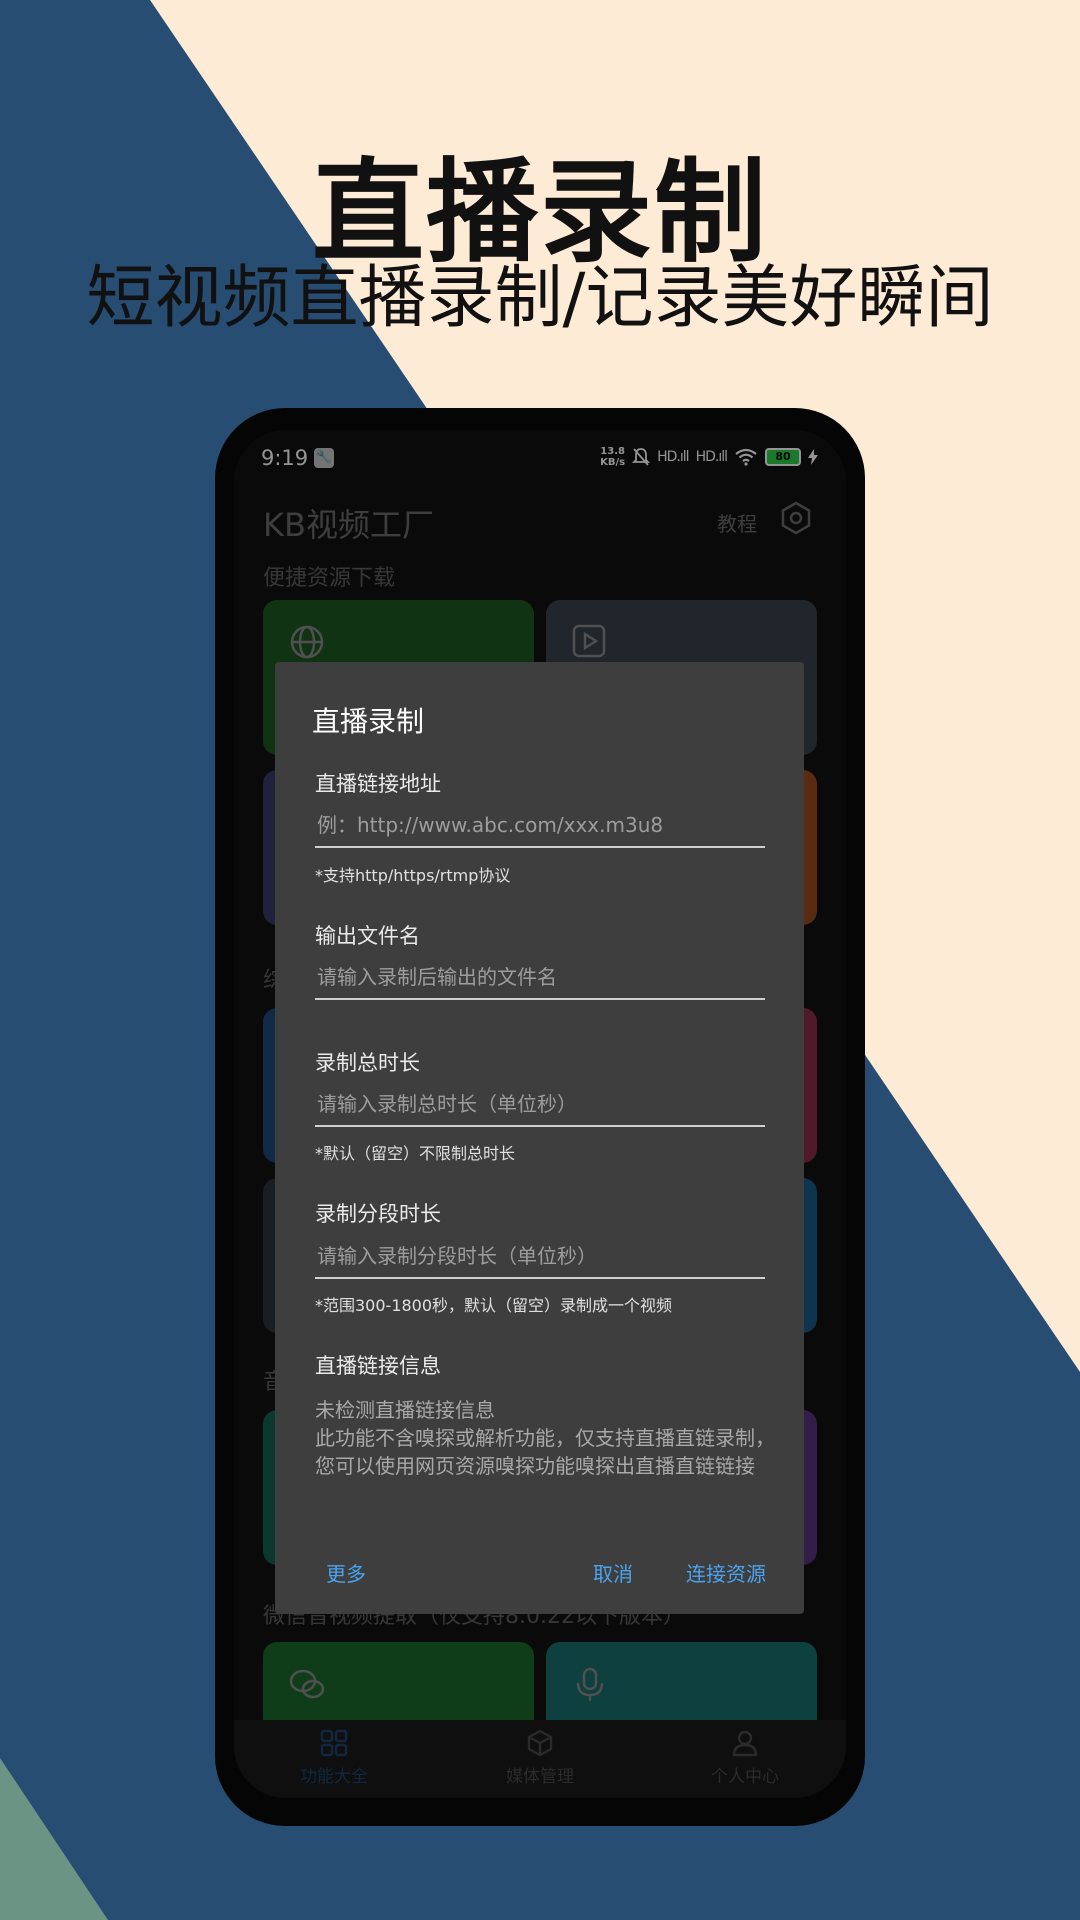 The width and height of the screenshot is (1080, 1920). I want to click on connect-button: 连接资源, so click(726, 1572).